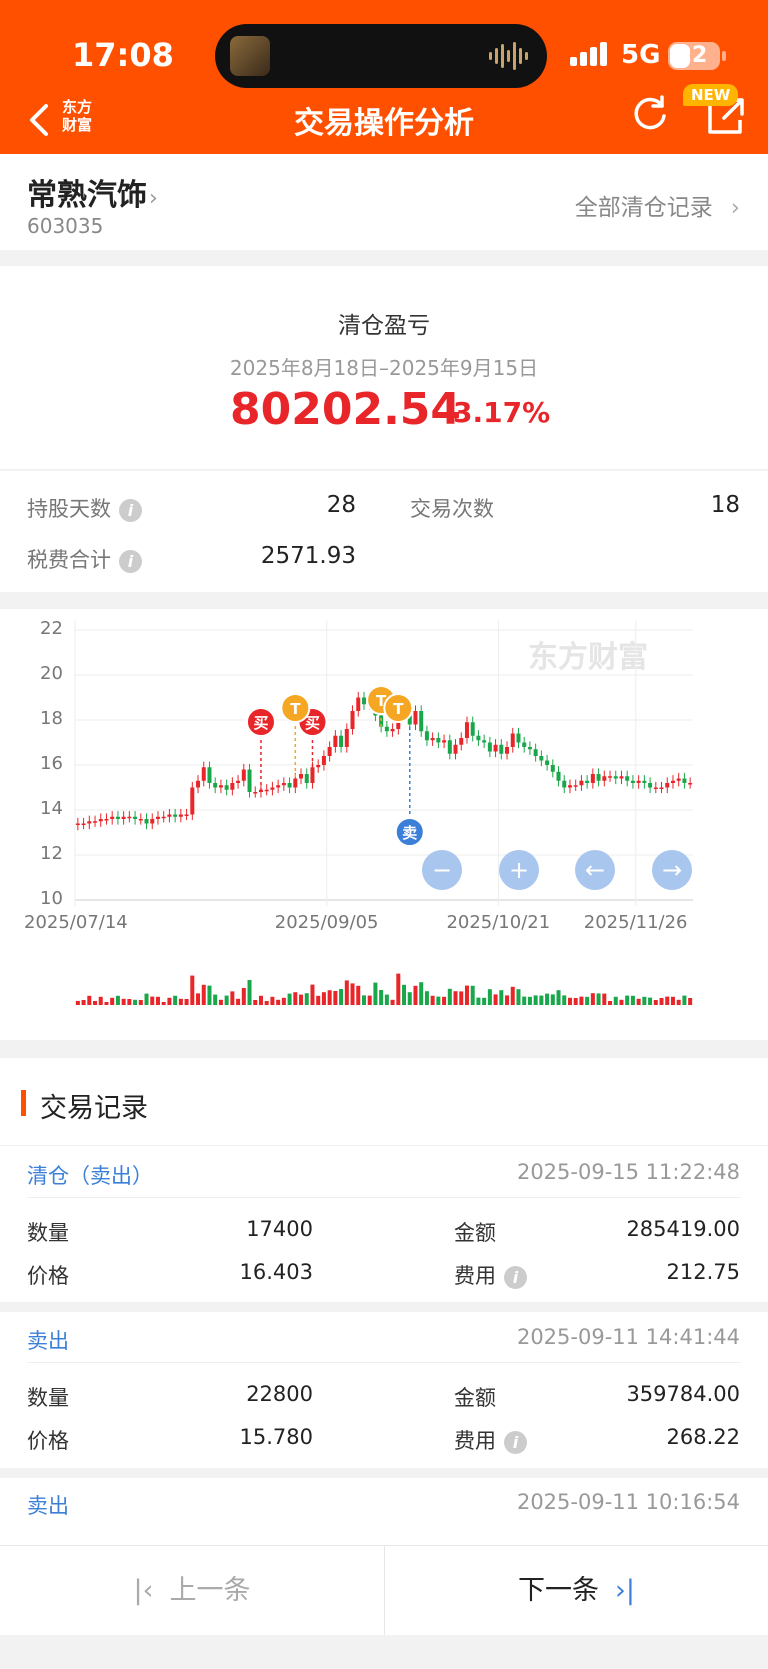 The image size is (768, 1669). Describe the element at coordinates (48, 1276) in the screenshot. I see `price-label: 价格` at that location.